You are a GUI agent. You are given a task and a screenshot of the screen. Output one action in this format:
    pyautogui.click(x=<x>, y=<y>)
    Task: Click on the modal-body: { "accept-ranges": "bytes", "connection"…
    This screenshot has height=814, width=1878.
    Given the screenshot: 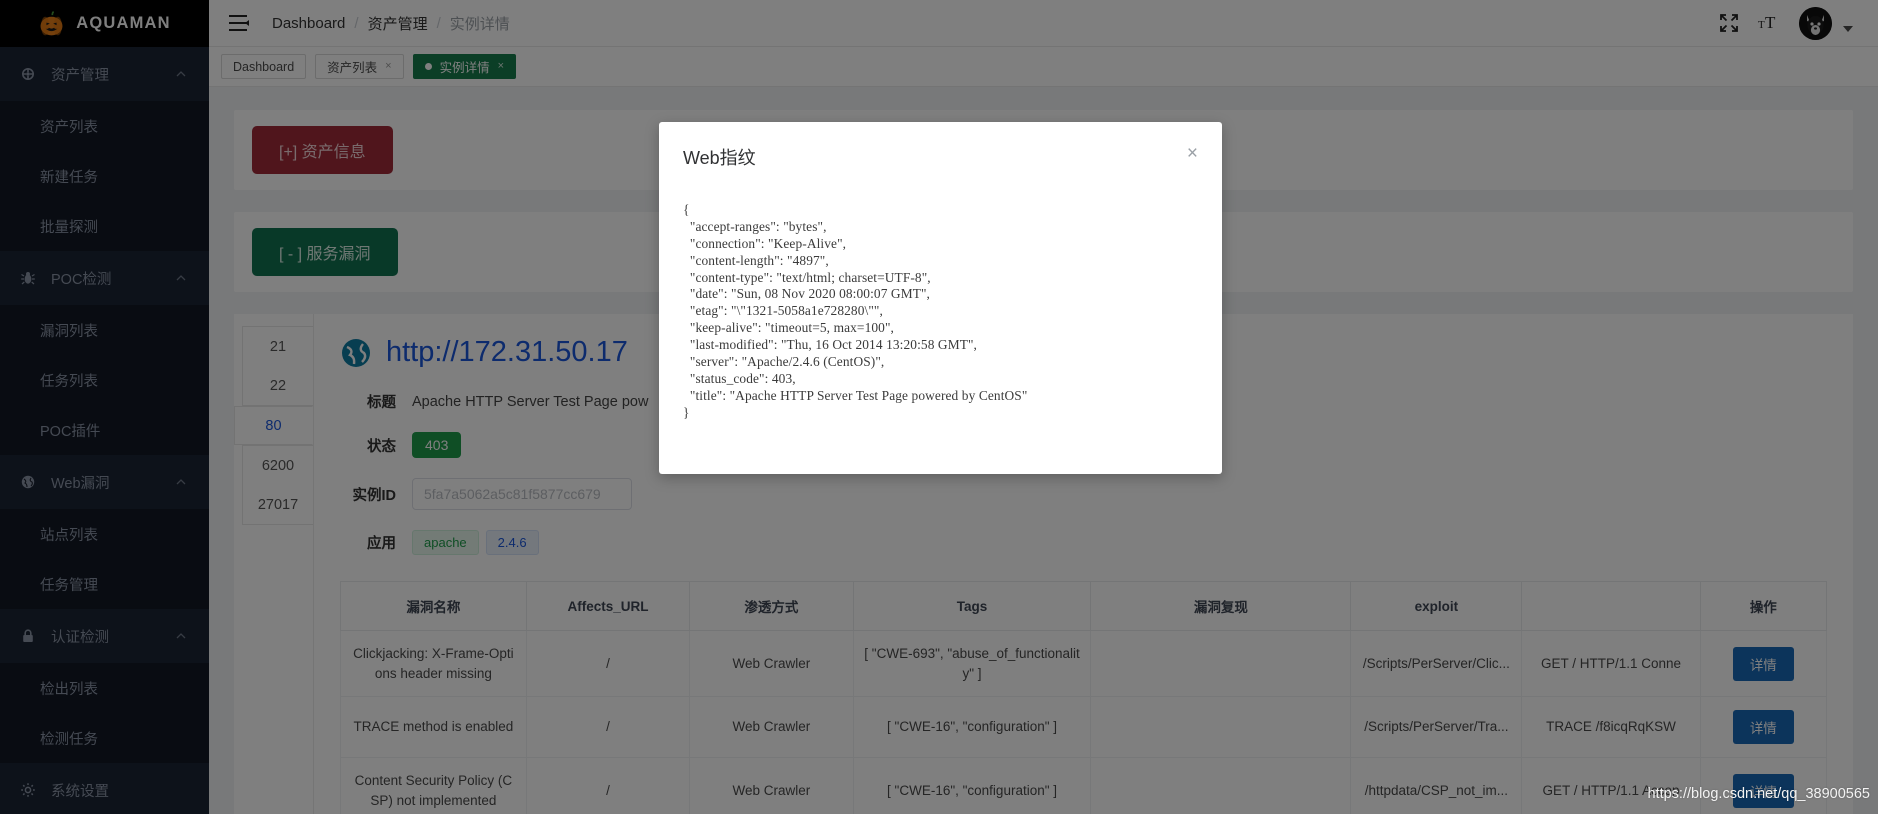 What is the action you would take?
    pyautogui.click(x=940, y=296)
    